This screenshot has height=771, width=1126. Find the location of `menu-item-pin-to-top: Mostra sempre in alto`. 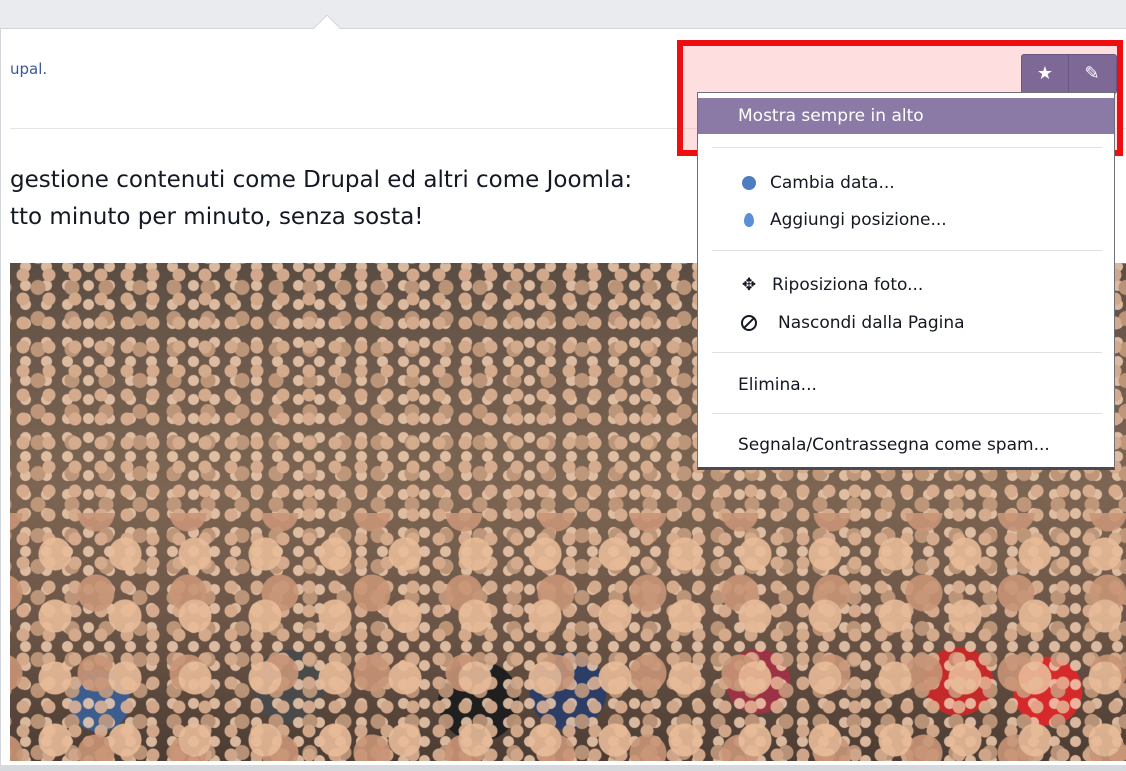

menu-item-pin-to-top: Mostra sempre in alto is located at coordinates (906, 116).